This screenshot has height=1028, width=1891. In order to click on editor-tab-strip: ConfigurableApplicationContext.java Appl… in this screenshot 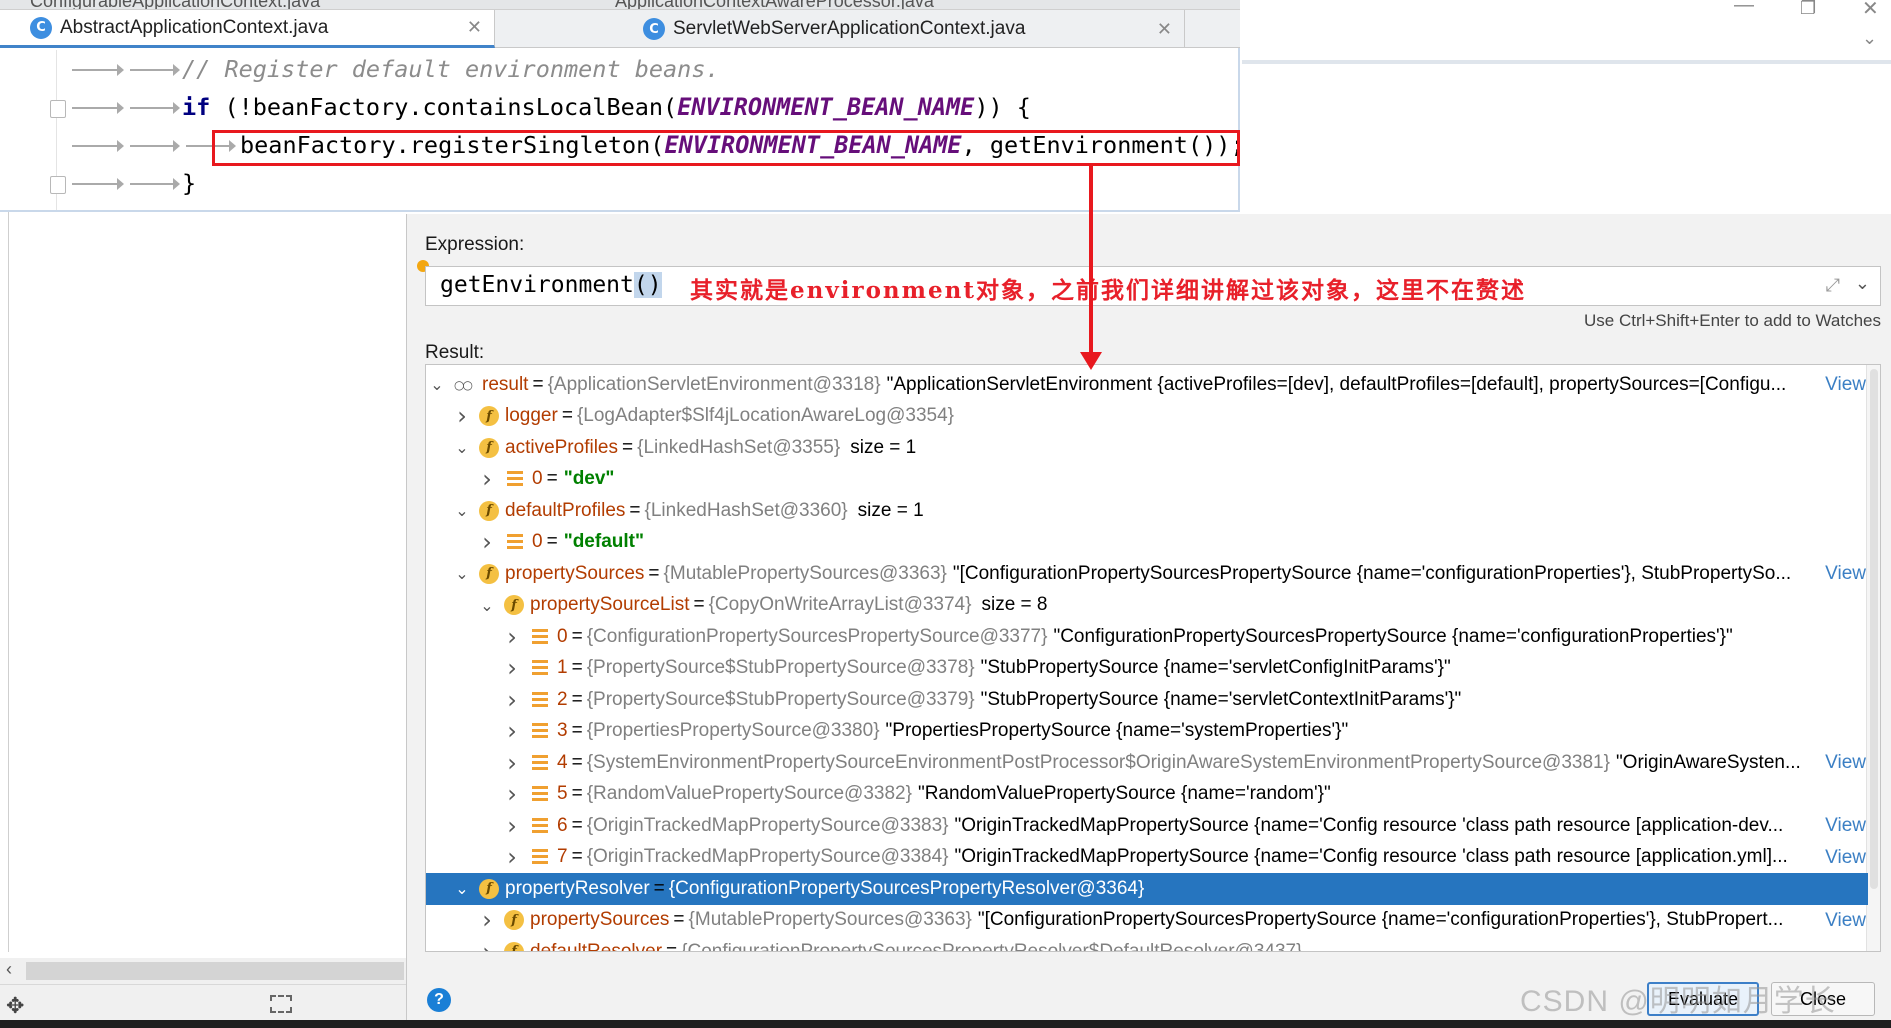, I will do `click(620, 24)`.